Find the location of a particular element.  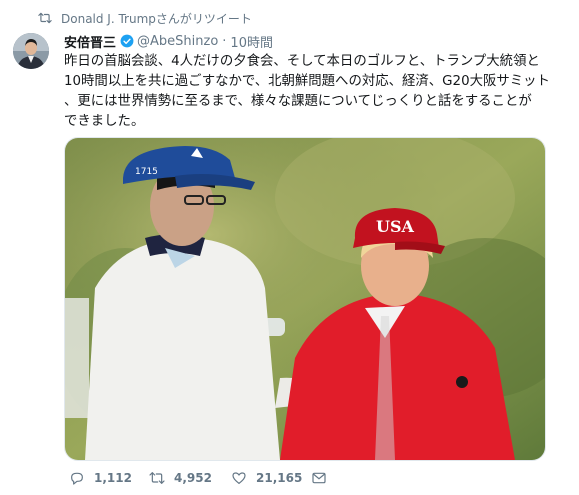

retweet-button: 4,952 is located at coordinates (190, 478).